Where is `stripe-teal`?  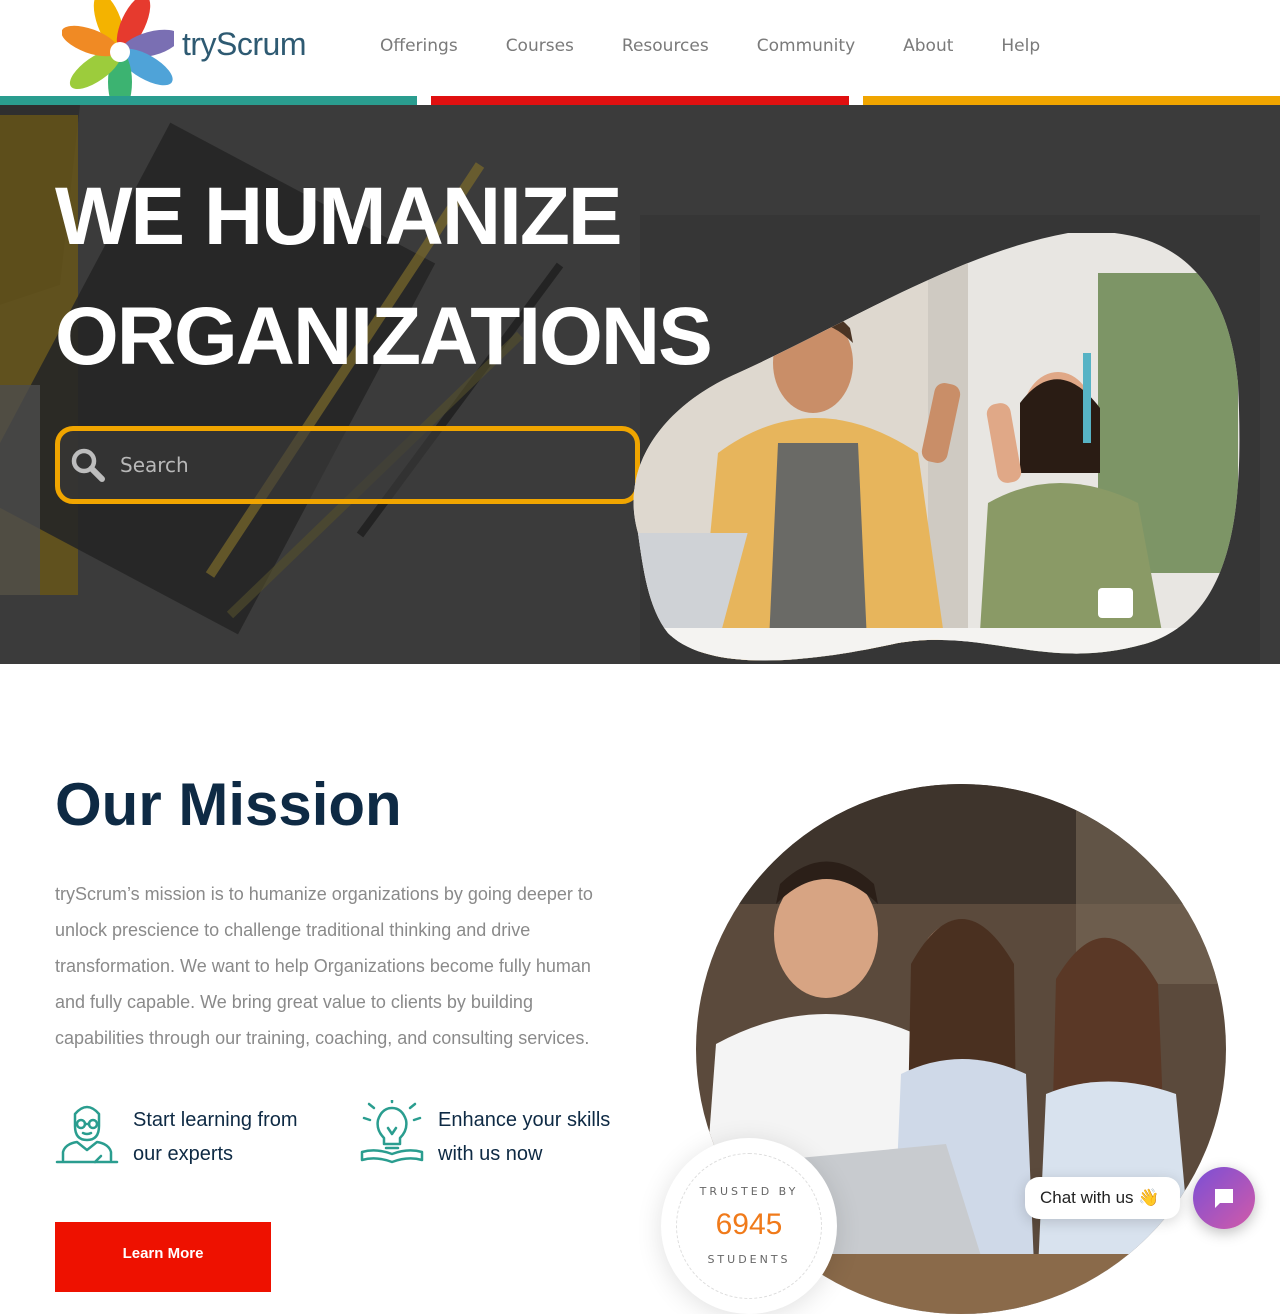
stripe-teal is located at coordinates (208, 100).